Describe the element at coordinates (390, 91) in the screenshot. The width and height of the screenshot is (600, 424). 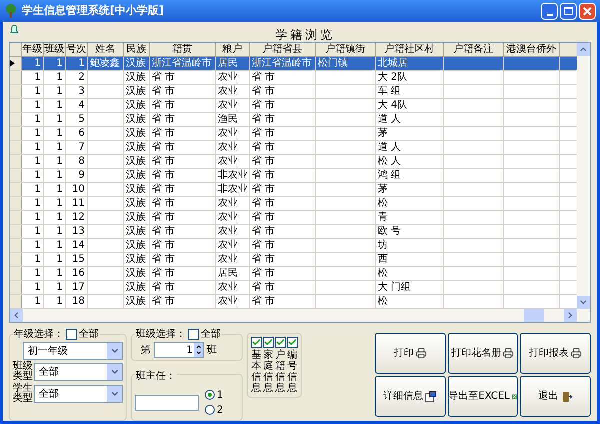
I see `table-cell: 车 组` at that location.